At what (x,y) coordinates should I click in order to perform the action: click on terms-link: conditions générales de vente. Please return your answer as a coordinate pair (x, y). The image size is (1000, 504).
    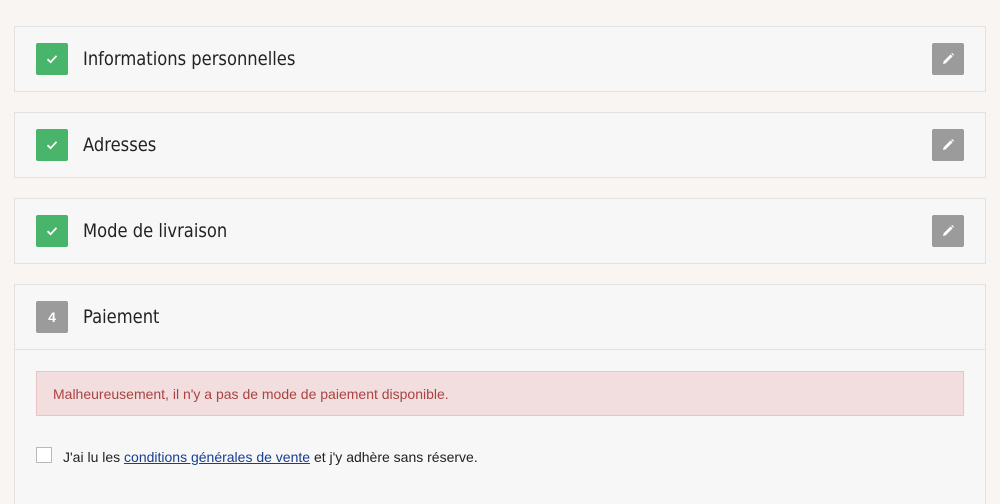
    Looking at the image, I should click on (217, 457).